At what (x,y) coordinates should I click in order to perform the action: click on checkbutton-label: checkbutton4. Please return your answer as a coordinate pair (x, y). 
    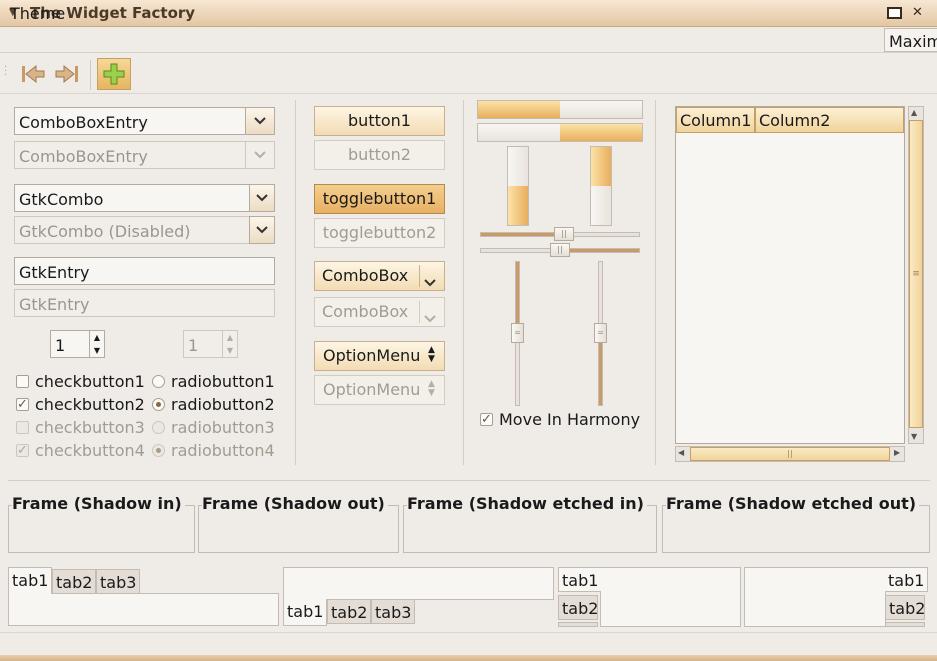
    Looking at the image, I should click on (90, 450).